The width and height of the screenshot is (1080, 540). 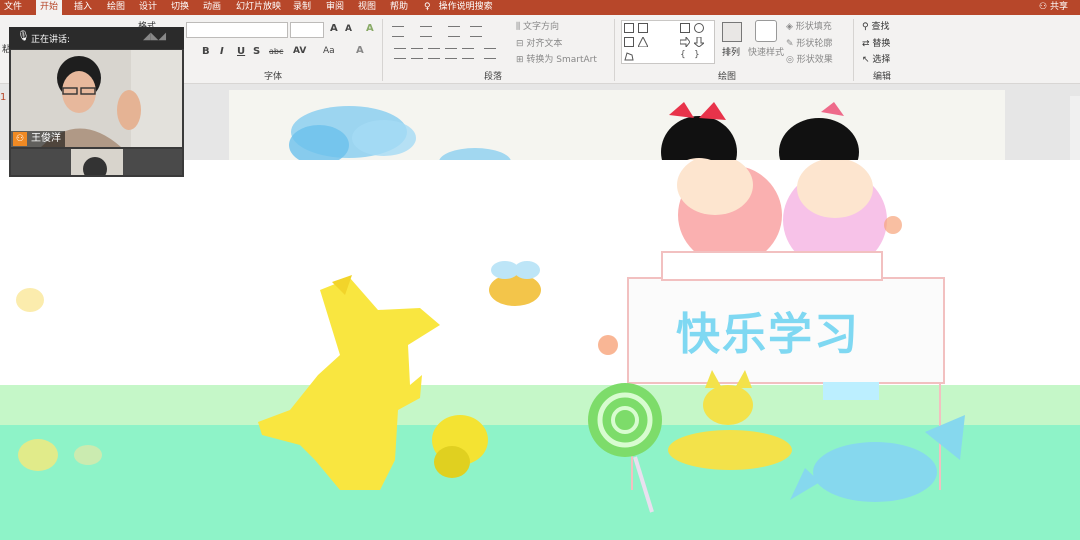 I want to click on shape-outline-button: ✎ 形状轮廓, so click(x=809, y=42).